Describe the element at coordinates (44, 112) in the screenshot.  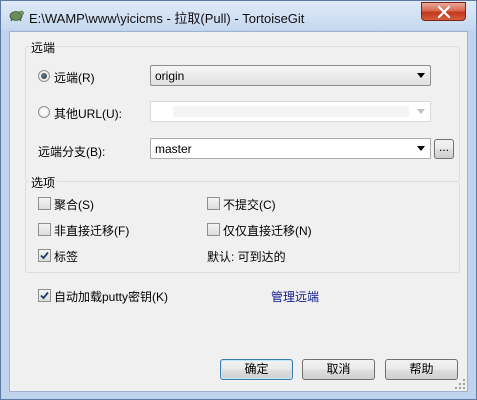
I see `other-url-radio` at that location.